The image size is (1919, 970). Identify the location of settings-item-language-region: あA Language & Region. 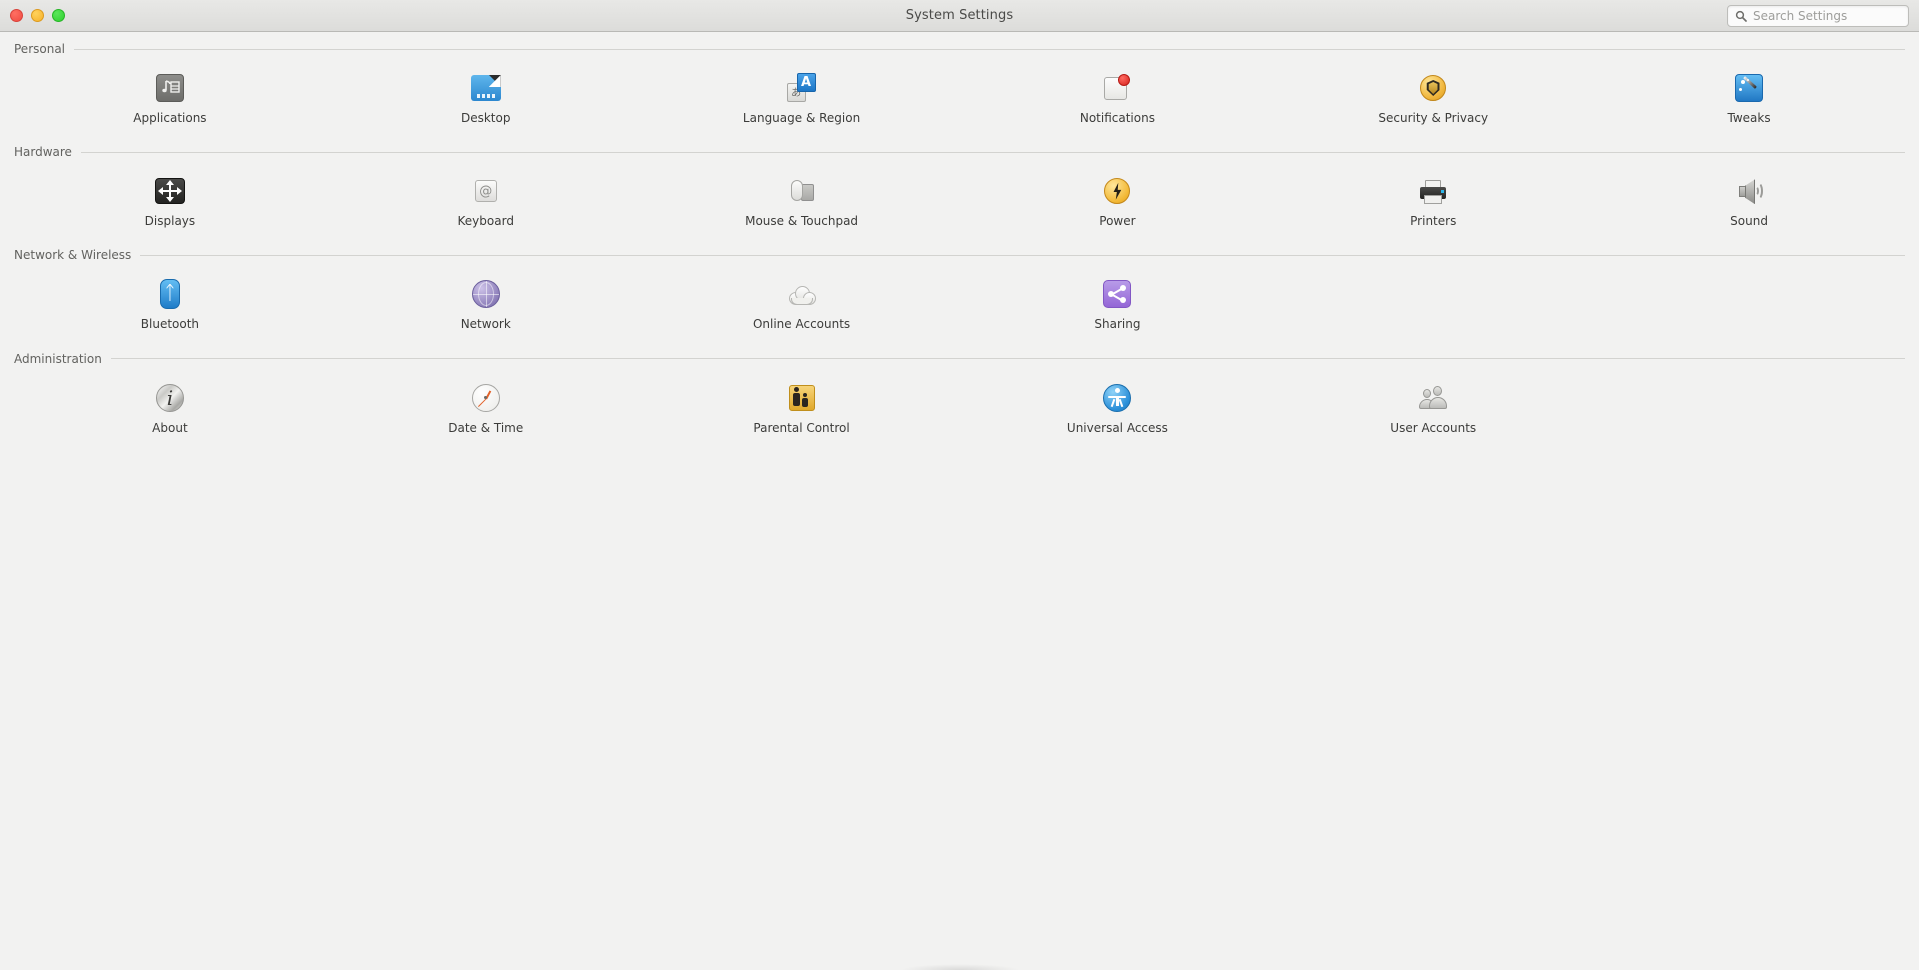
(802, 100).